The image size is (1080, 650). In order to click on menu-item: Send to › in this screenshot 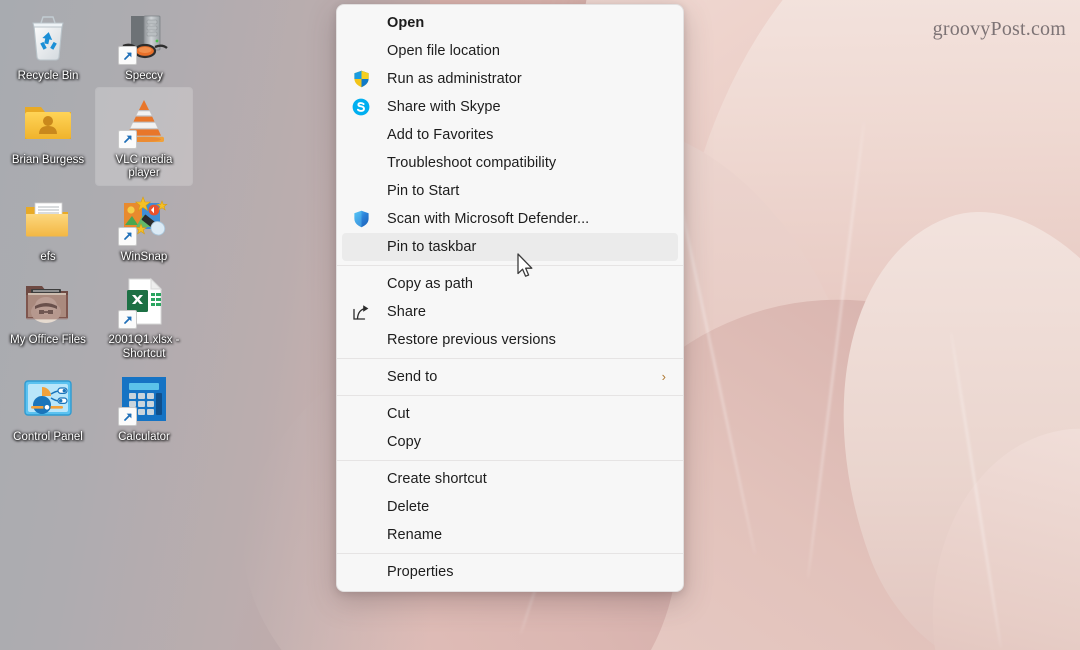, I will do `click(510, 377)`.